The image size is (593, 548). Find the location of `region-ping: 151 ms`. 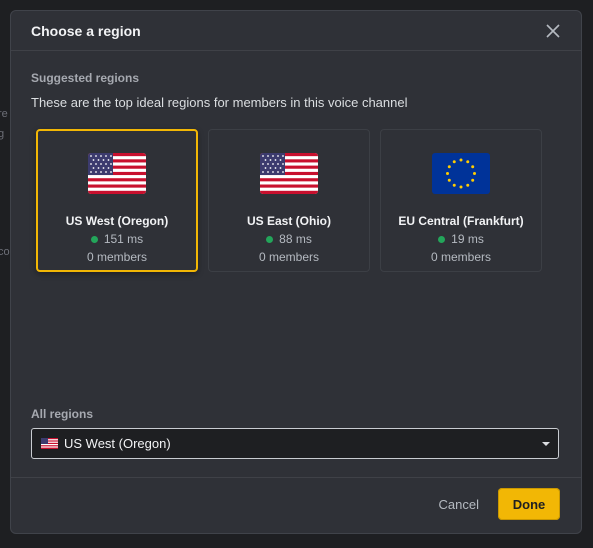

region-ping: 151 ms is located at coordinates (117, 239).